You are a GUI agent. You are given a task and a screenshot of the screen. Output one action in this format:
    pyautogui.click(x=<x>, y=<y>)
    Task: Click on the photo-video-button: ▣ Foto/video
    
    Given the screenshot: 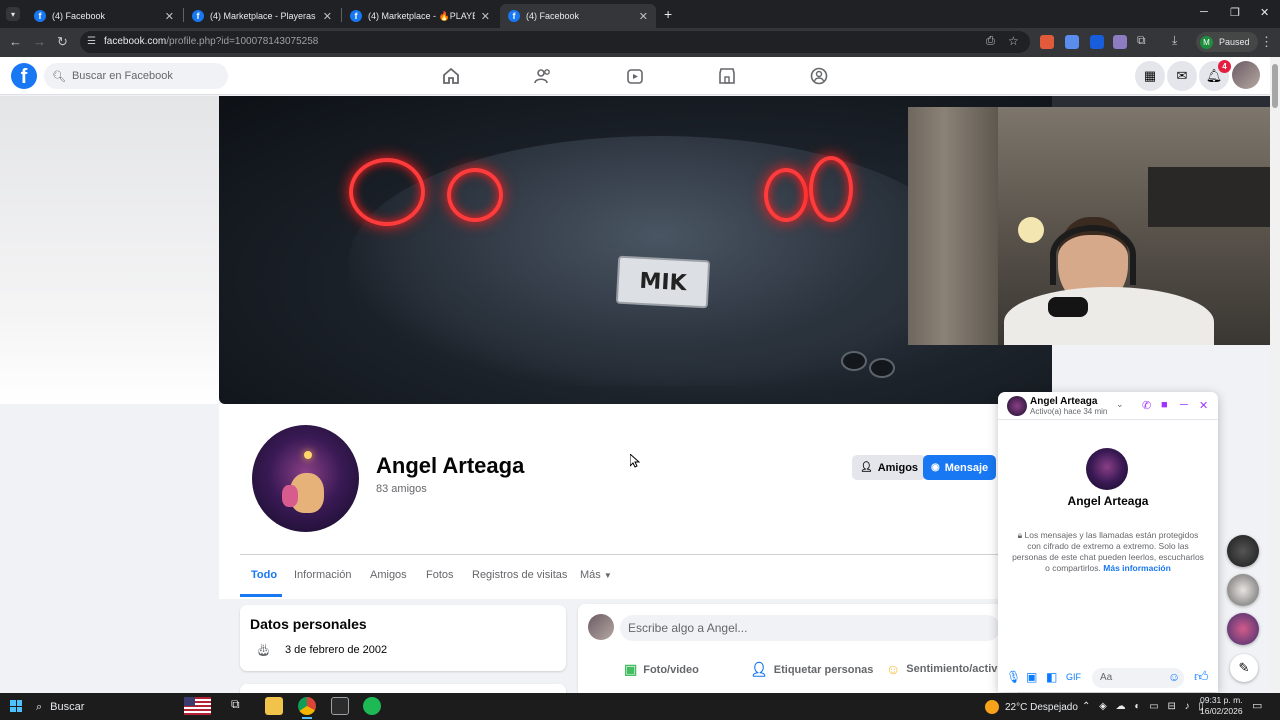 What is the action you would take?
    pyautogui.click(x=661, y=669)
    